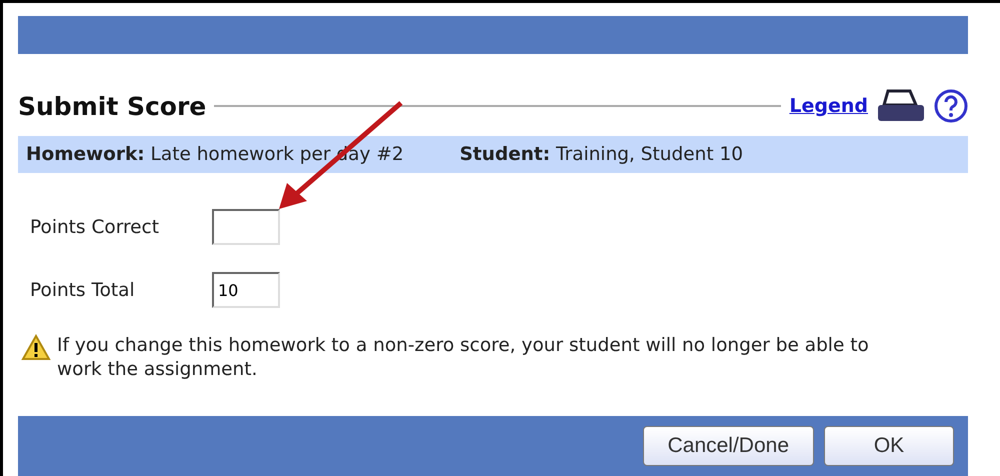 The height and width of the screenshot is (476, 1000). I want to click on field-label: Points Correct, so click(95, 227).